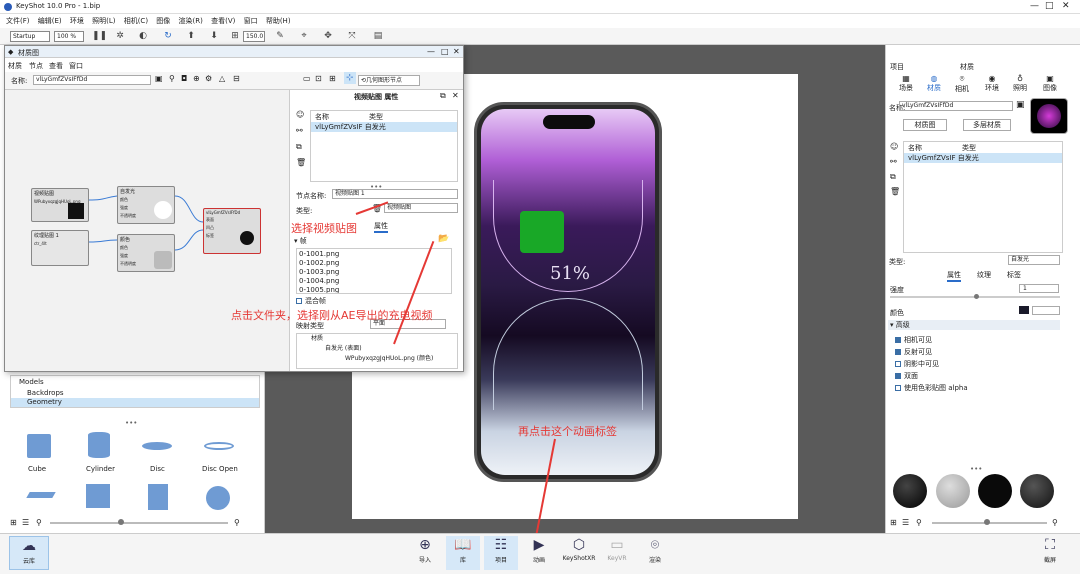 This screenshot has width=1080, height=574. What do you see at coordinates (236, 78) in the screenshot?
I see `dlg-layout-icon: ⊟` at bounding box center [236, 78].